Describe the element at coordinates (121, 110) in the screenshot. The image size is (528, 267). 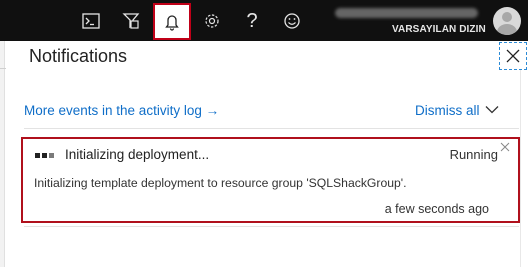
I see `activity-log-link: More events in the activity log →` at that location.